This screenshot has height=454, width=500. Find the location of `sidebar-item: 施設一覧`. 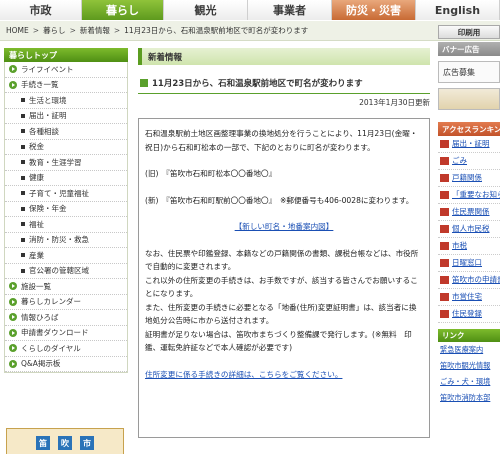

sidebar-item: 施設一覧 is located at coordinates (66, 287).